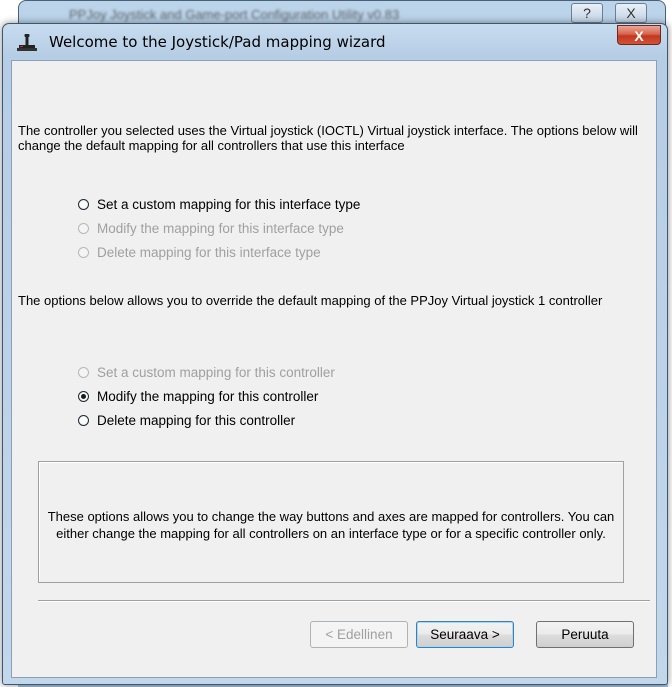  I want to click on radio-delete-controller: Delete mapping for this controller, so click(186, 420).